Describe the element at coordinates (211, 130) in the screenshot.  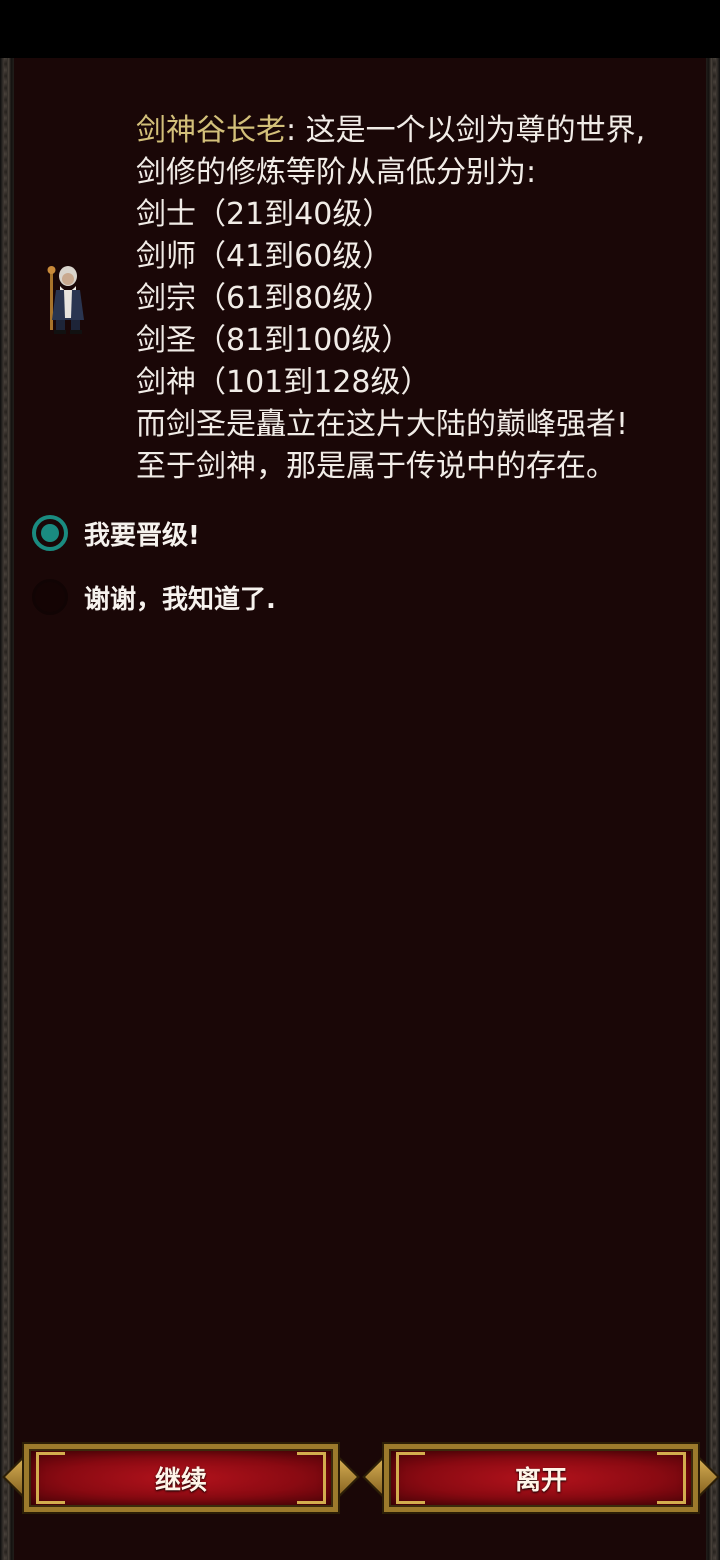
I see `speaker-name: 剑神谷长老` at that location.